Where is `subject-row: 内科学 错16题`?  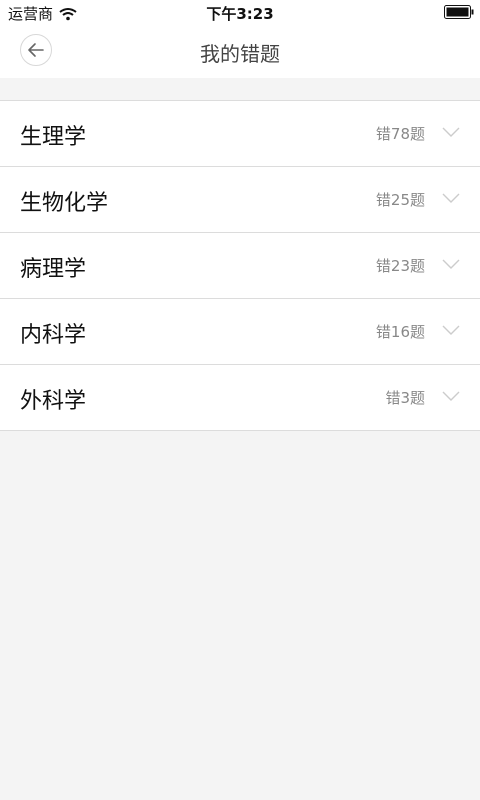 subject-row: 内科学 错16题 is located at coordinates (240, 332).